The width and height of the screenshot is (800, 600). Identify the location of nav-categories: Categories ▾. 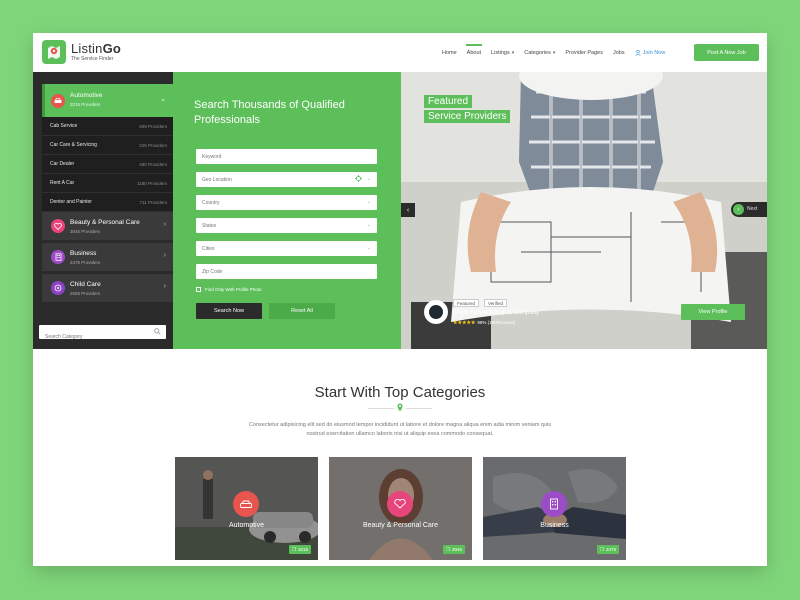
(539, 52).